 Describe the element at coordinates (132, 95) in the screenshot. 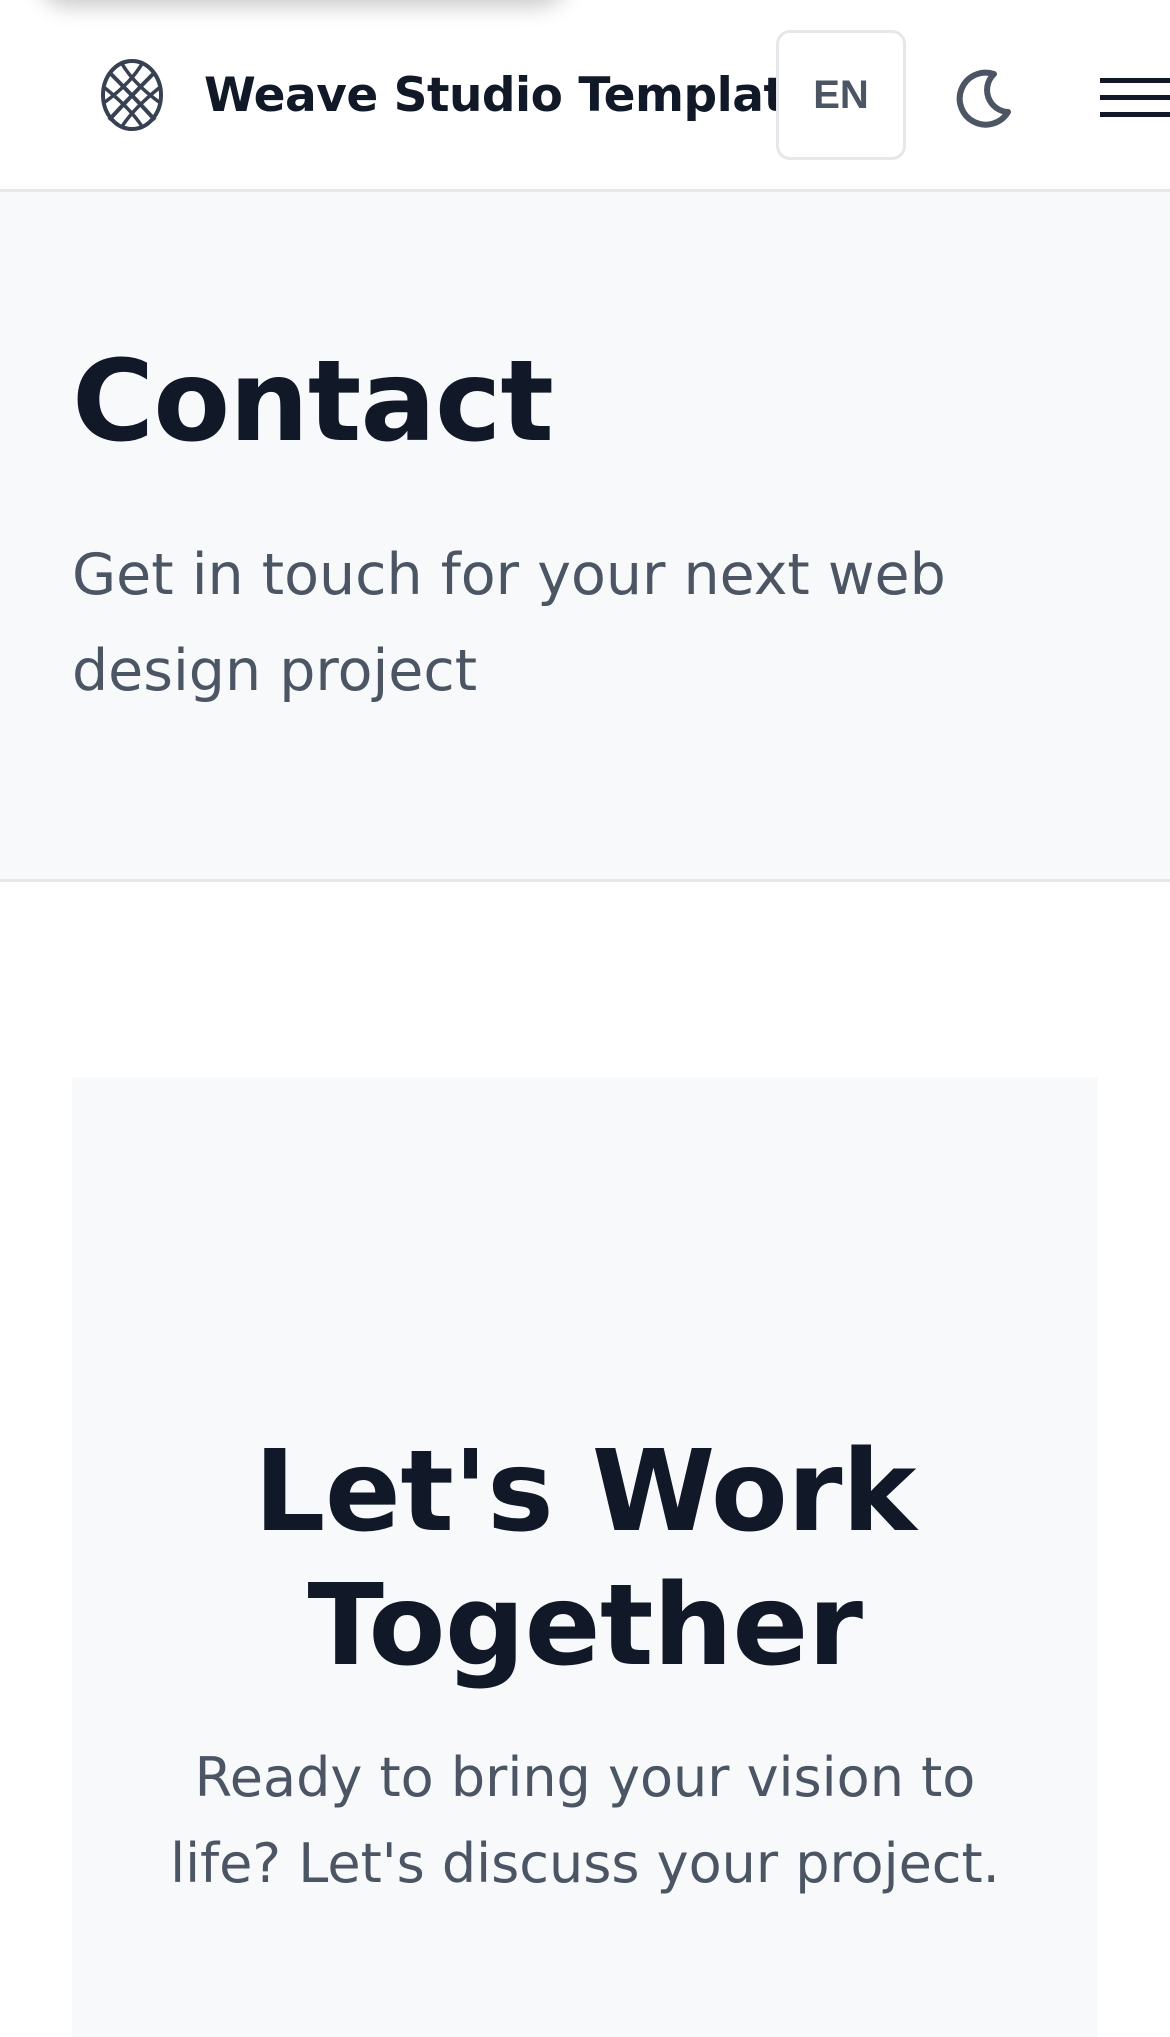

I see `weave-logo-icon` at that location.